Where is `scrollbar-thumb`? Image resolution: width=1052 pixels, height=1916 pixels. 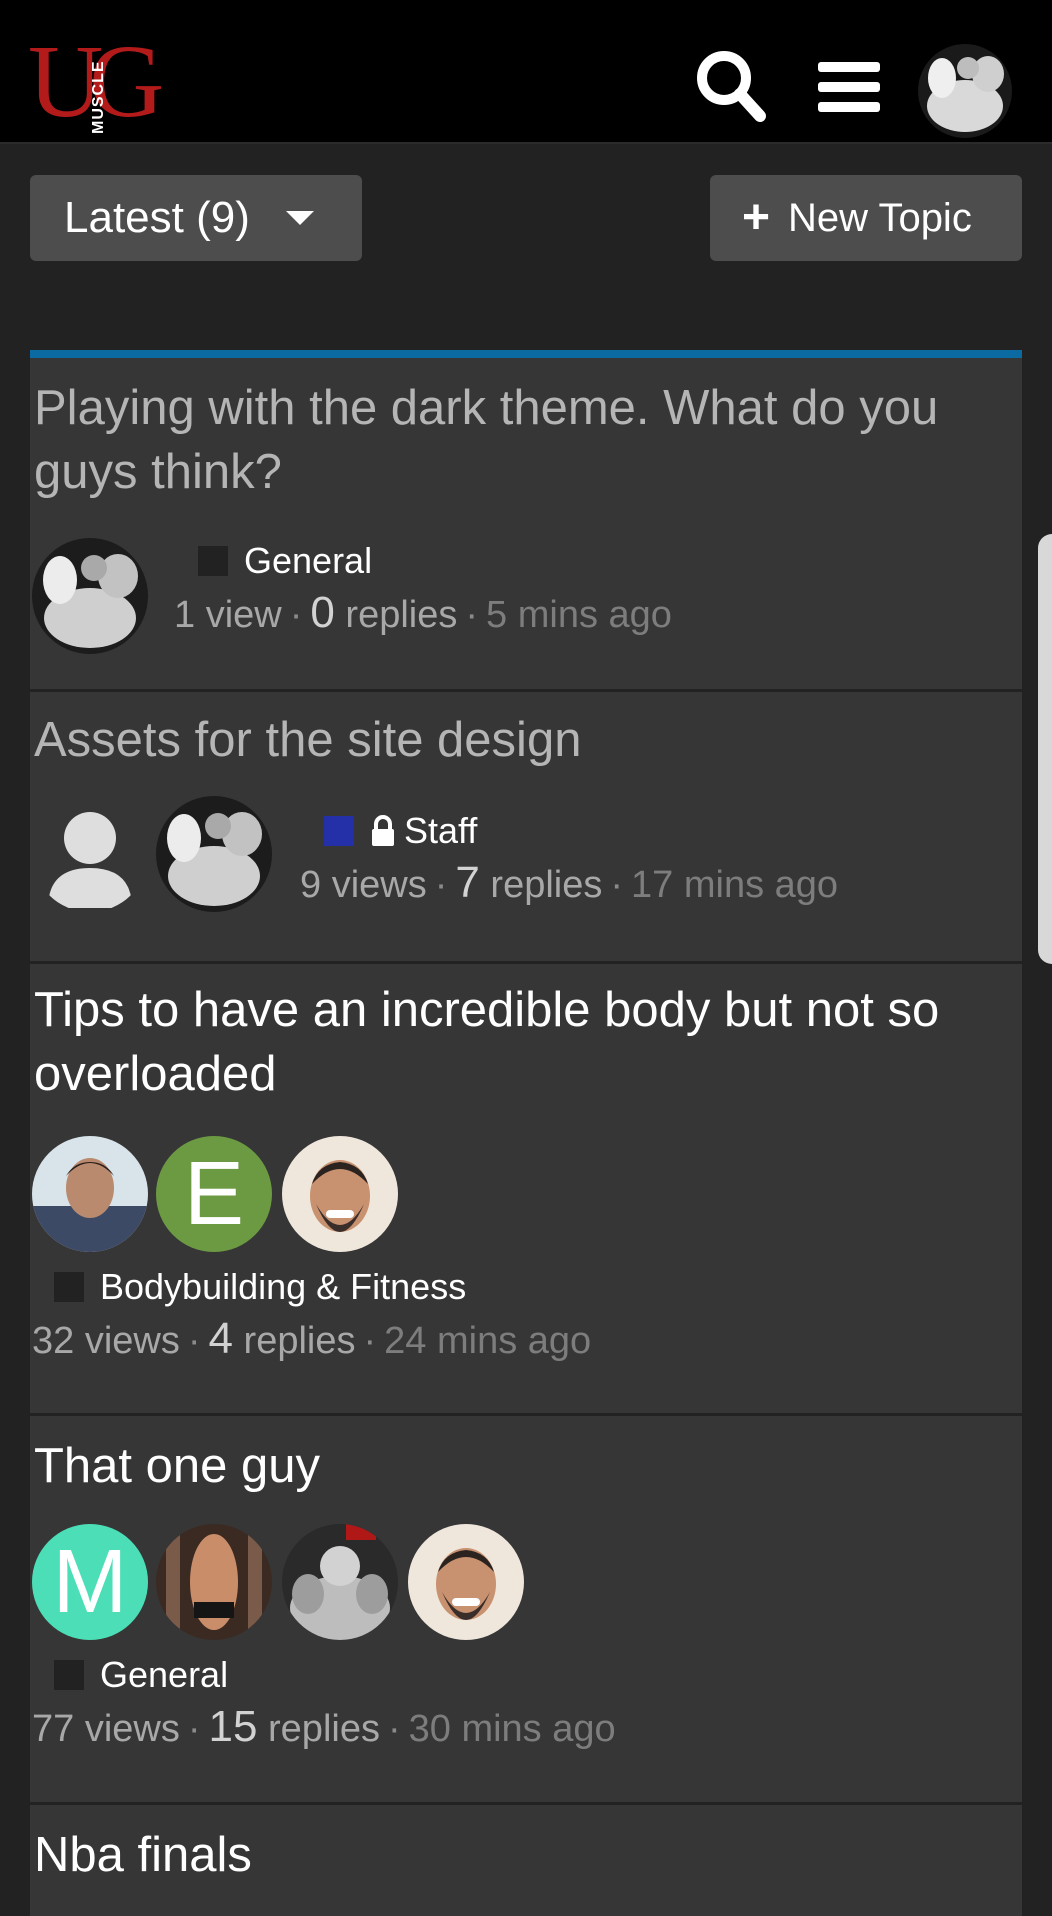 scrollbar-thumb is located at coordinates (1045, 749).